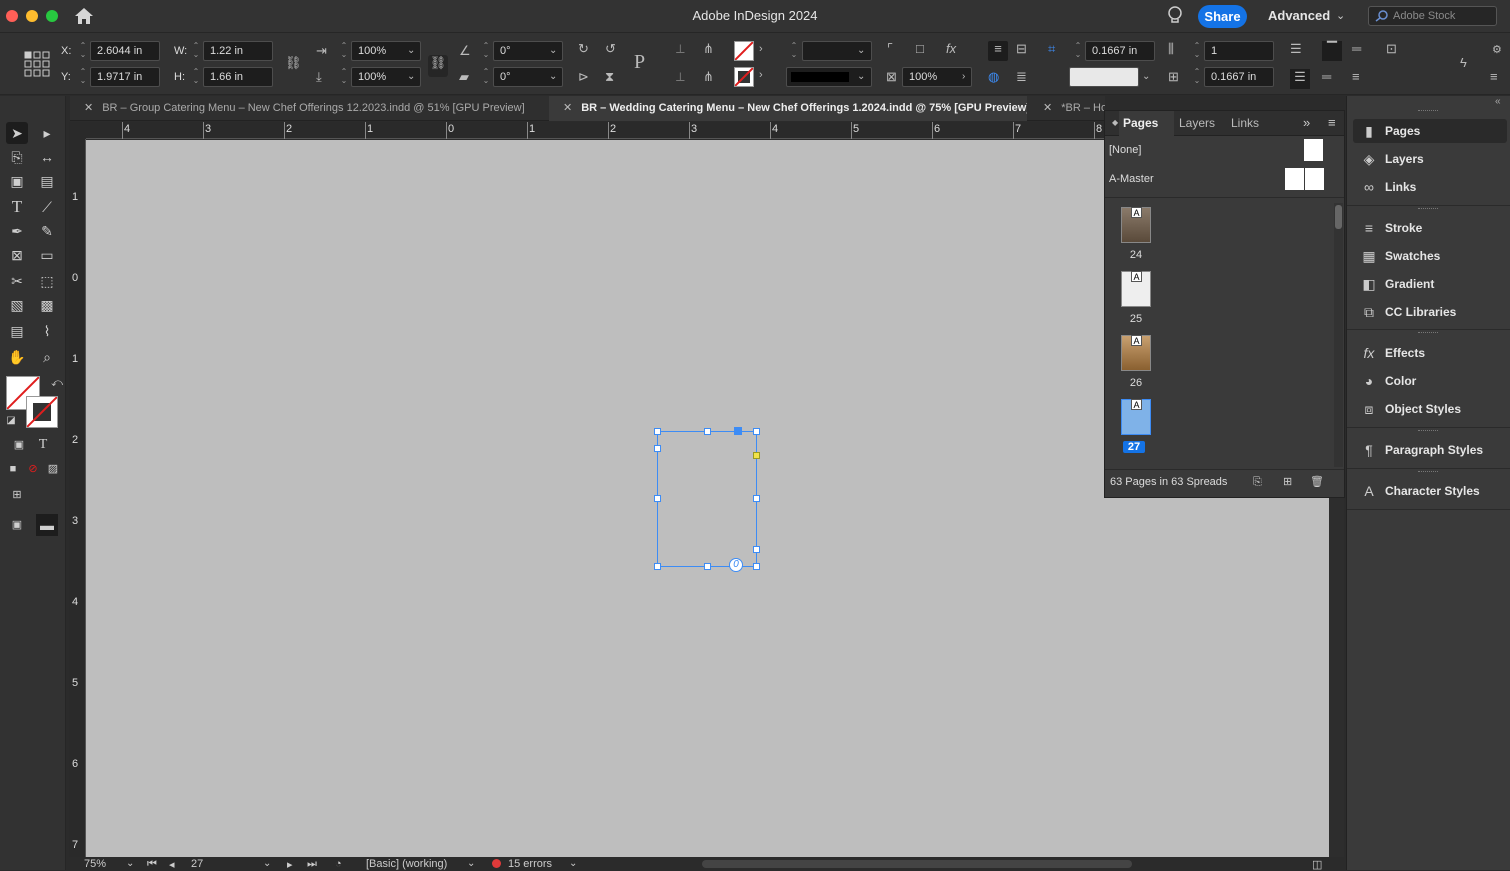 Image resolution: width=1510 pixels, height=871 pixels. I want to click on rotate-ccw-icon: ↺, so click(610, 49).